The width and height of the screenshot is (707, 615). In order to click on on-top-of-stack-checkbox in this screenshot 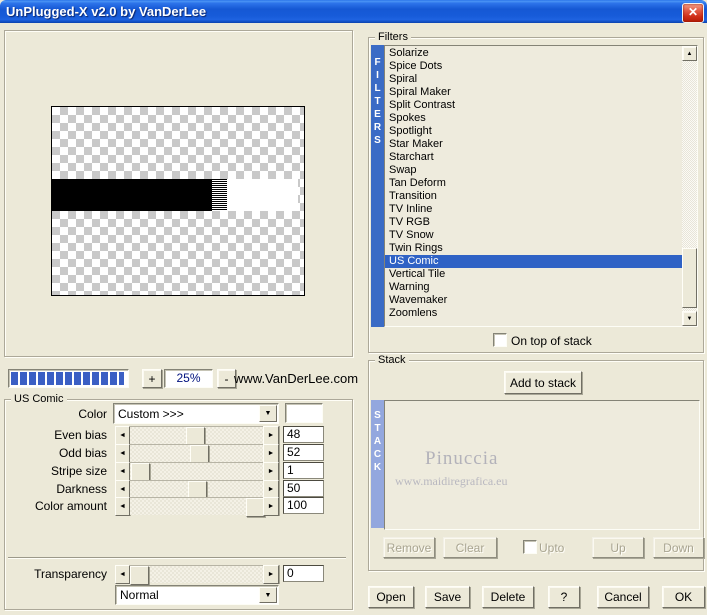, I will do `click(500, 340)`.